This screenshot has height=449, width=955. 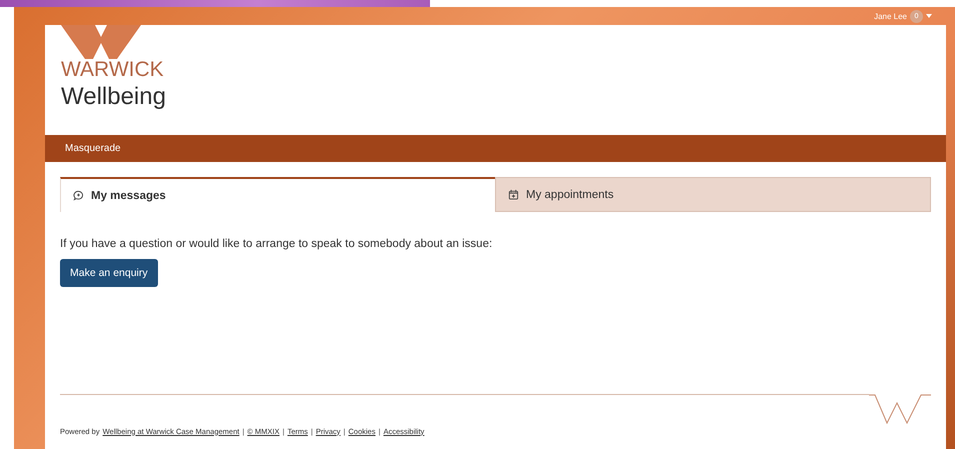 I want to click on chat-icon, so click(x=78, y=195).